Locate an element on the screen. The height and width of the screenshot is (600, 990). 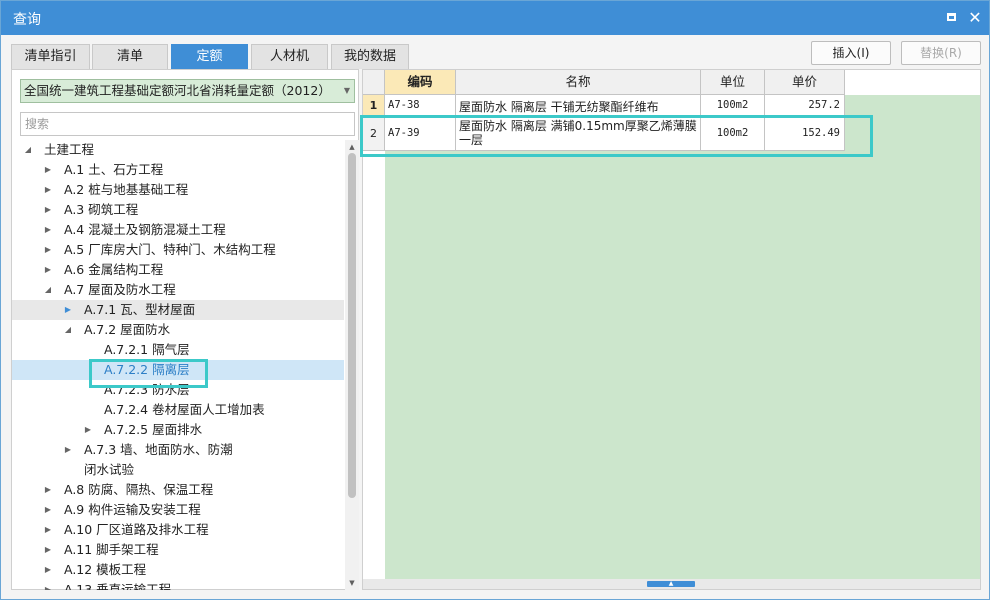
column-header-name: 名称 is located at coordinates (578, 82).